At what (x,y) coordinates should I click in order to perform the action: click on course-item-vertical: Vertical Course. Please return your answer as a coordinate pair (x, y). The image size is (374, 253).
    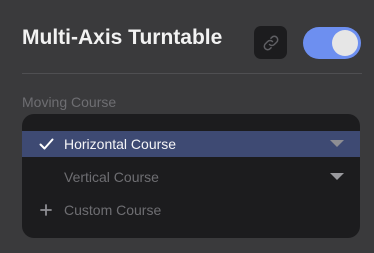
    Looking at the image, I should click on (191, 177).